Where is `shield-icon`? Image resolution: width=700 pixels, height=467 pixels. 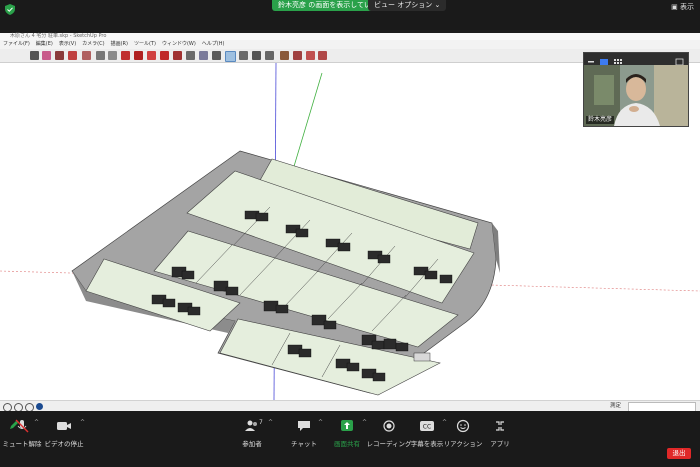 shield-icon is located at coordinates (10, 9).